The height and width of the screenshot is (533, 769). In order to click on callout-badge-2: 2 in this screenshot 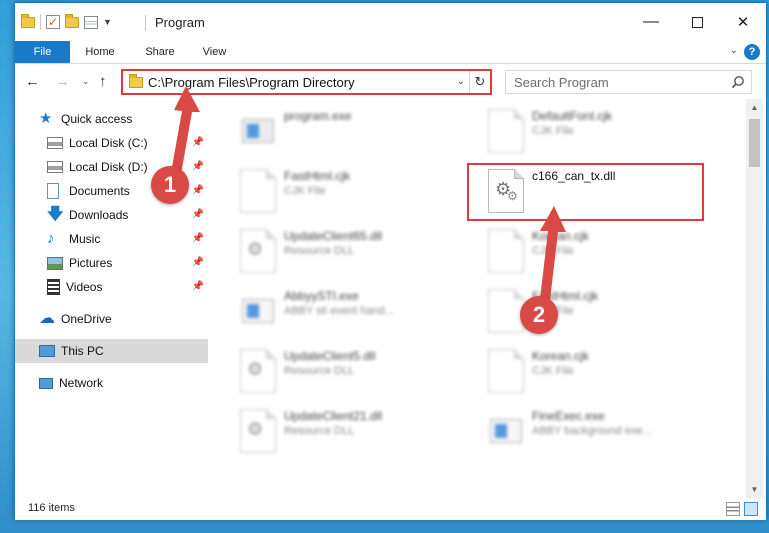, I will do `click(539, 315)`.